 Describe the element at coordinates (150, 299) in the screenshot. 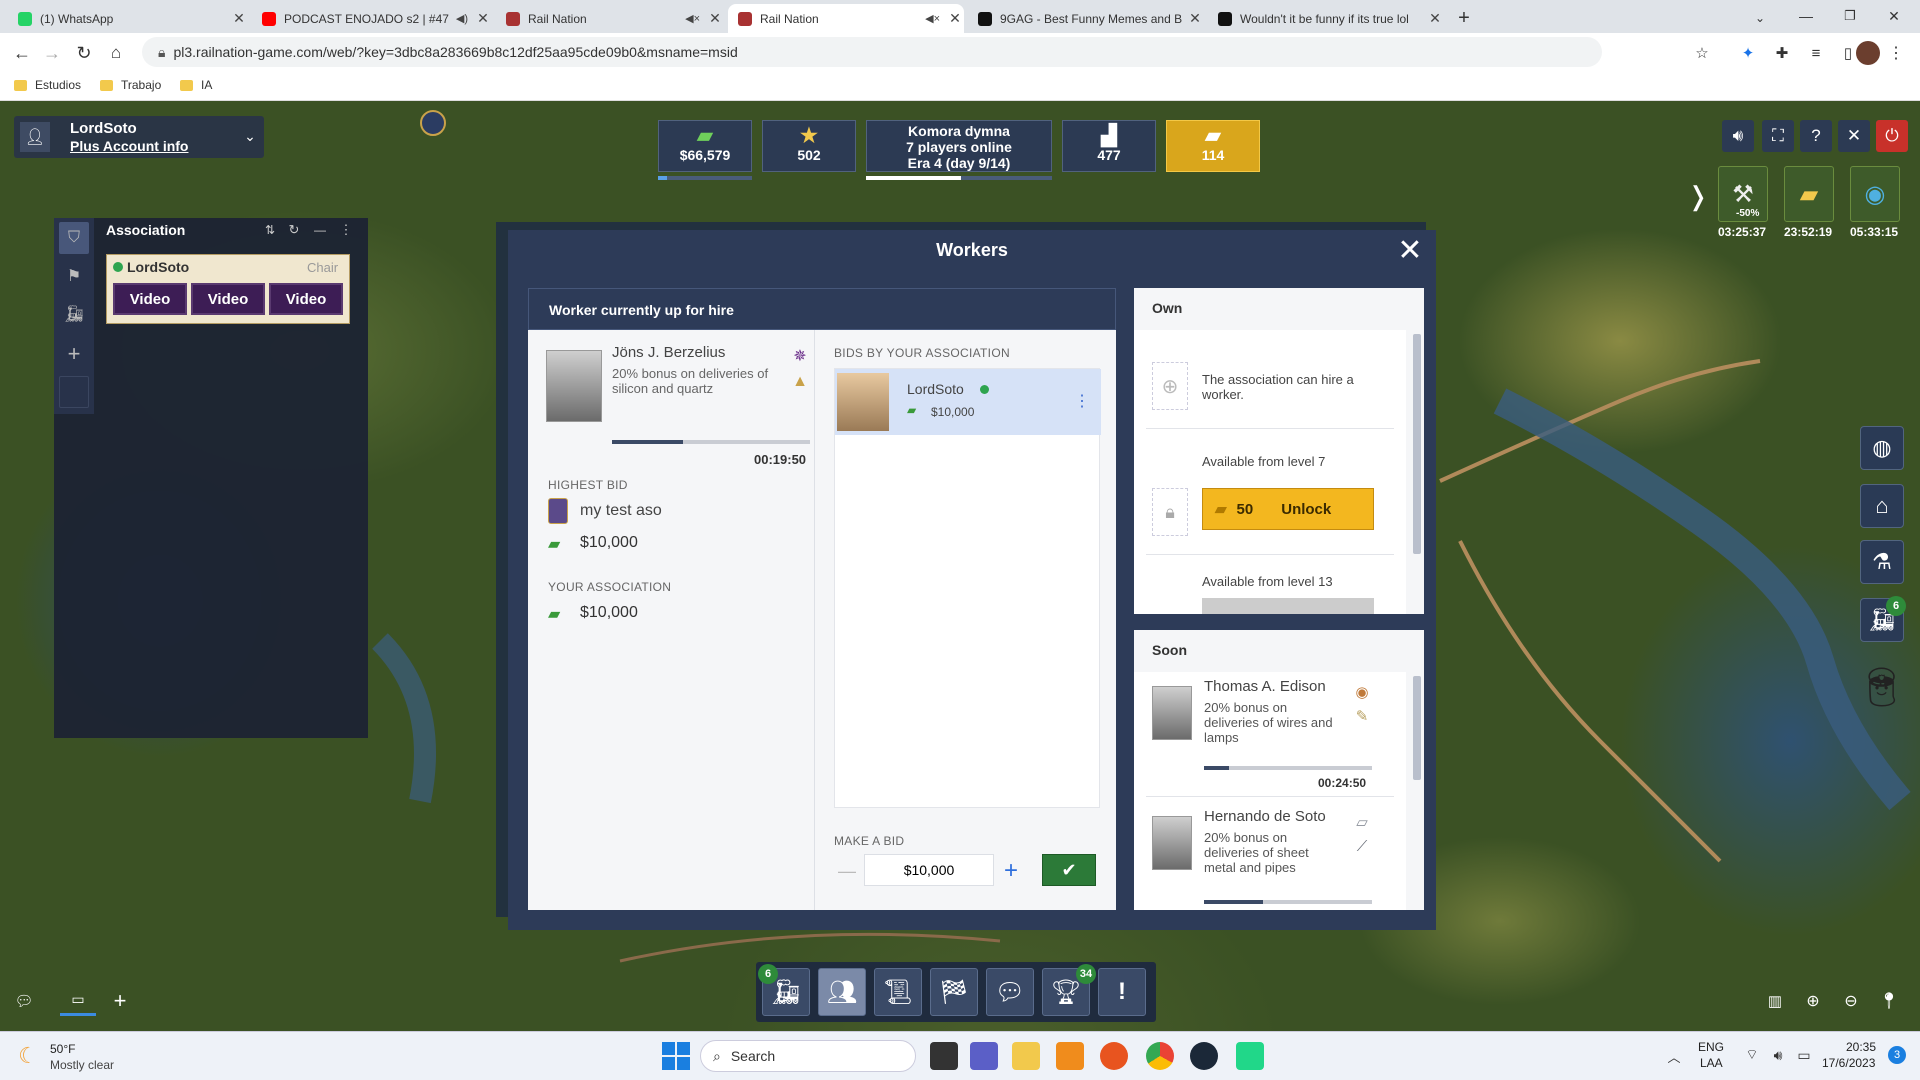

I see `video-button-1: Video` at that location.